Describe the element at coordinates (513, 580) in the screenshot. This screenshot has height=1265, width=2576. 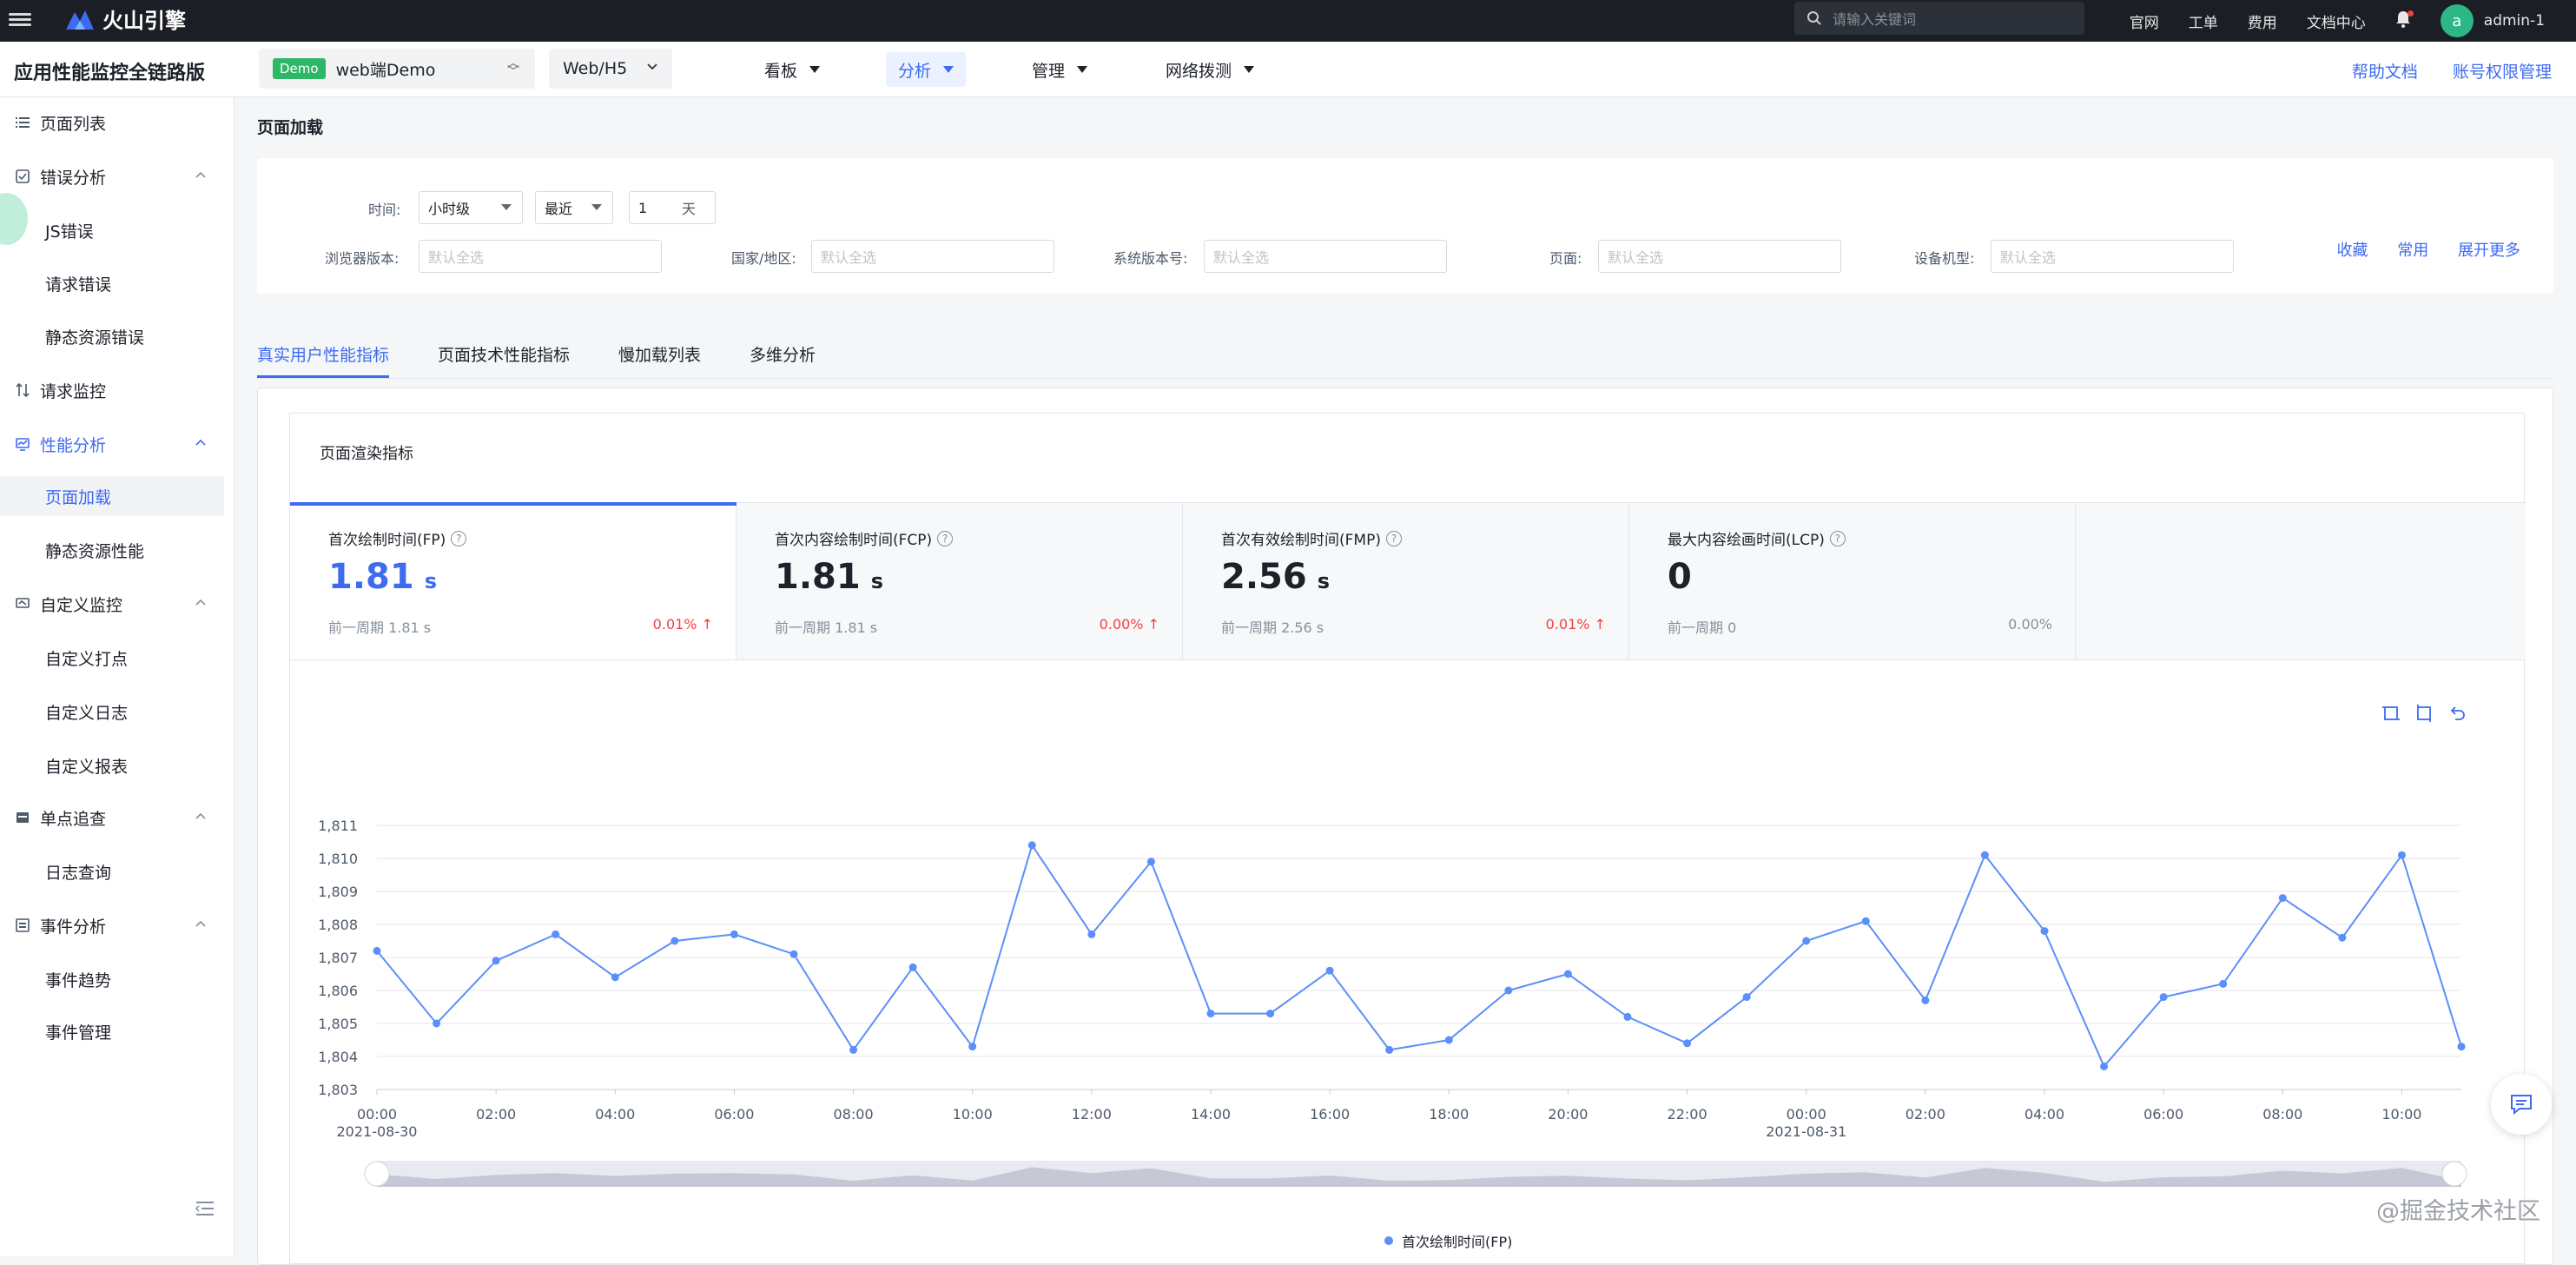
I see `metric-card-fp: 首次绘制时间(FP)? 1.81 s 前一周期 1.81 s 0.01% ↑` at that location.